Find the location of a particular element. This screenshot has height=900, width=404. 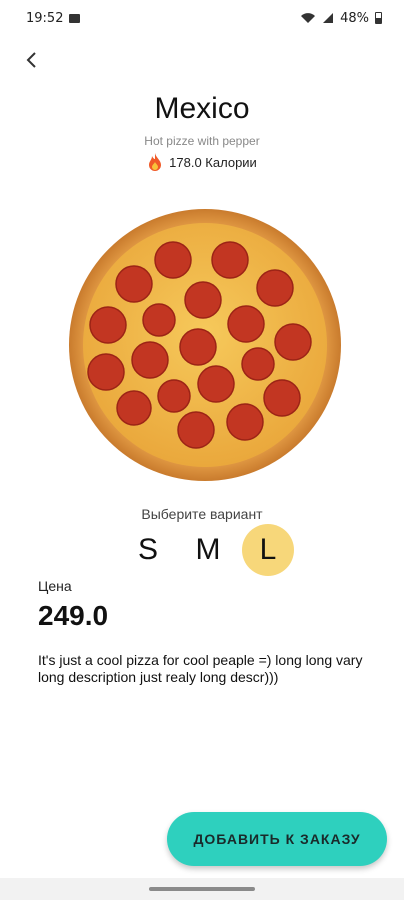

size-option-l: L is located at coordinates (268, 550).